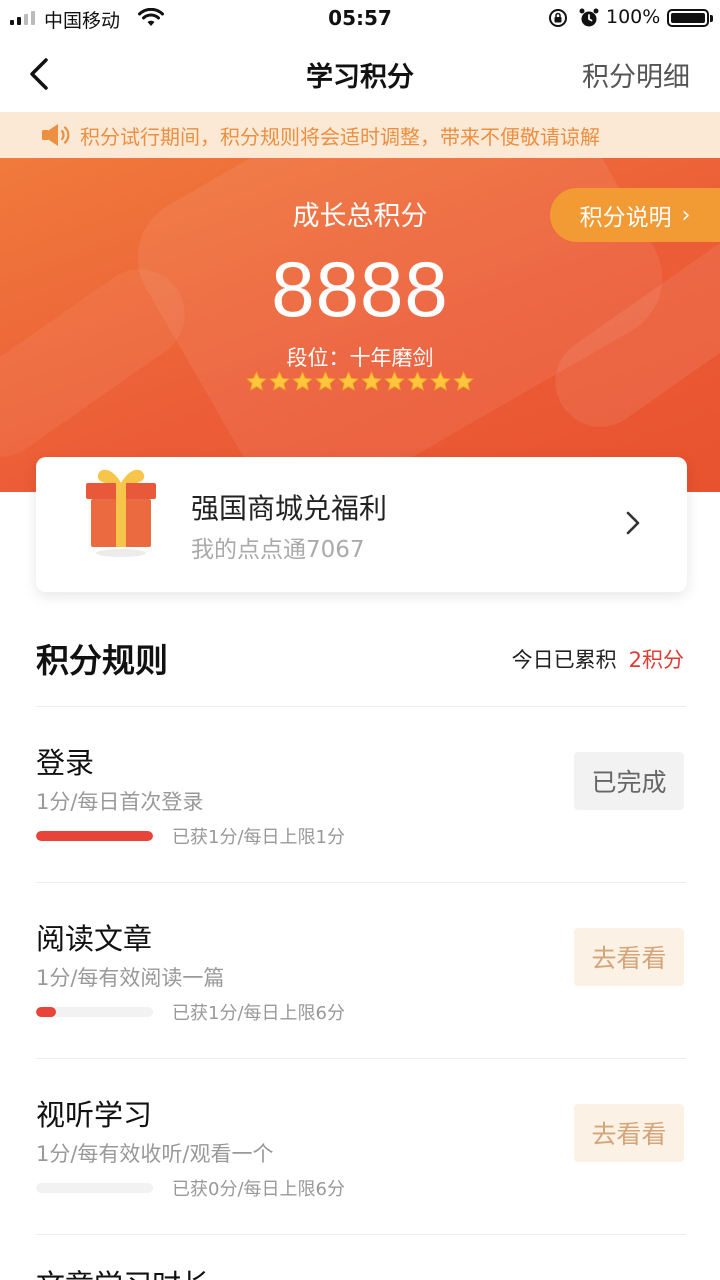 The width and height of the screenshot is (720, 1280). I want to click on rule-description: 1分/每有效阅读一篇, so click(130, 978).